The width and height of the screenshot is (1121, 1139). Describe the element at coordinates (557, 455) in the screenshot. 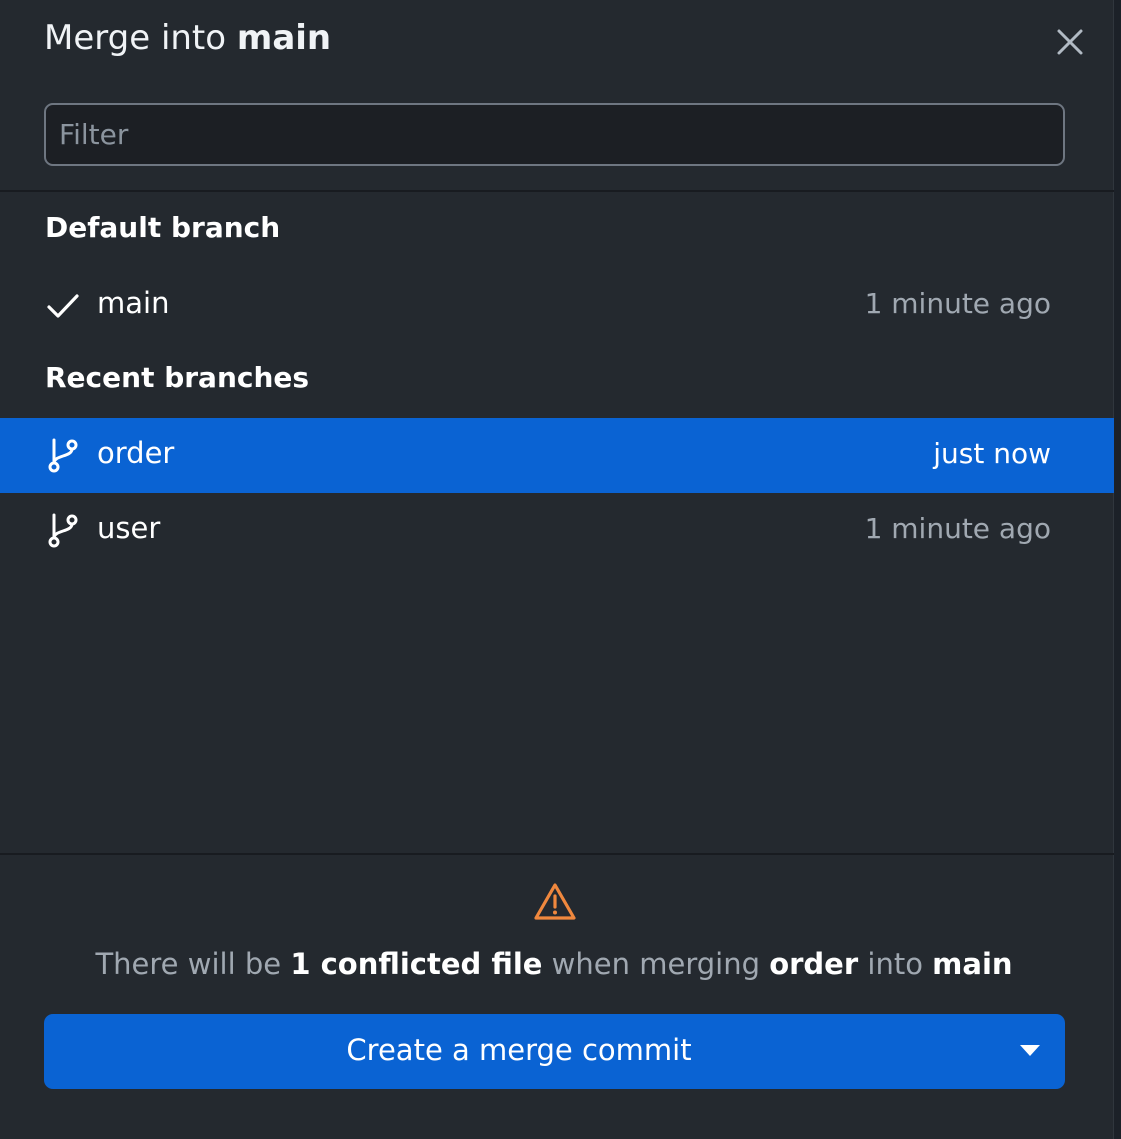

I see `branch-item-order: order just now` at that location.